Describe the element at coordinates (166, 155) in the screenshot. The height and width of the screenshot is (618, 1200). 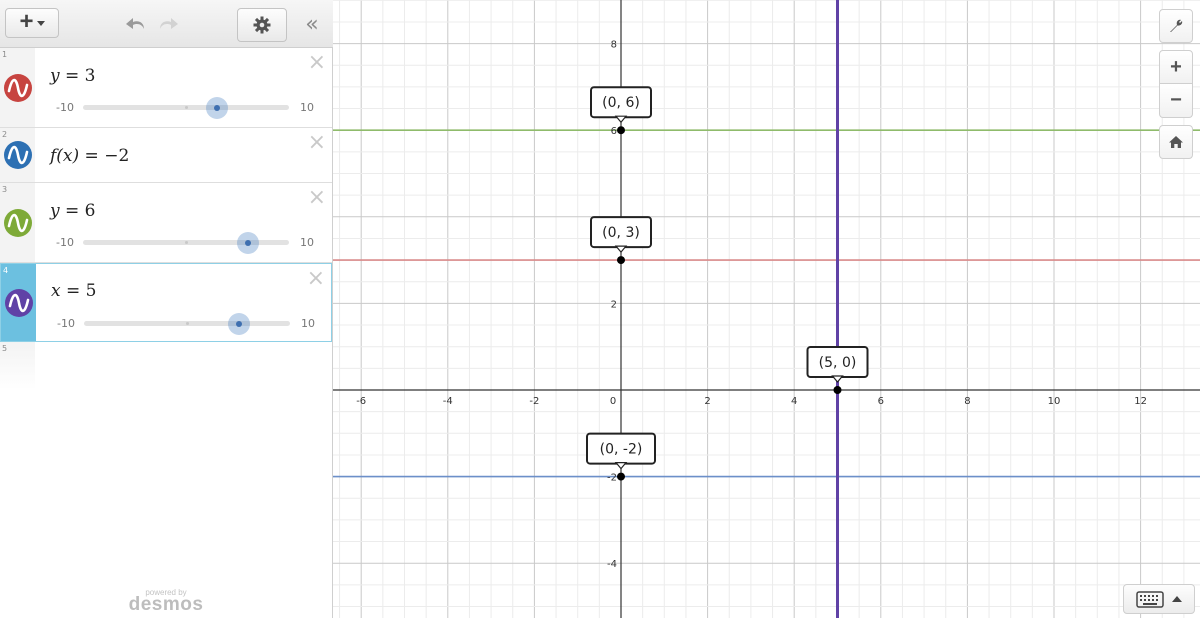
I see `expression-item: 2 f(x) = −2 ×` at that location.